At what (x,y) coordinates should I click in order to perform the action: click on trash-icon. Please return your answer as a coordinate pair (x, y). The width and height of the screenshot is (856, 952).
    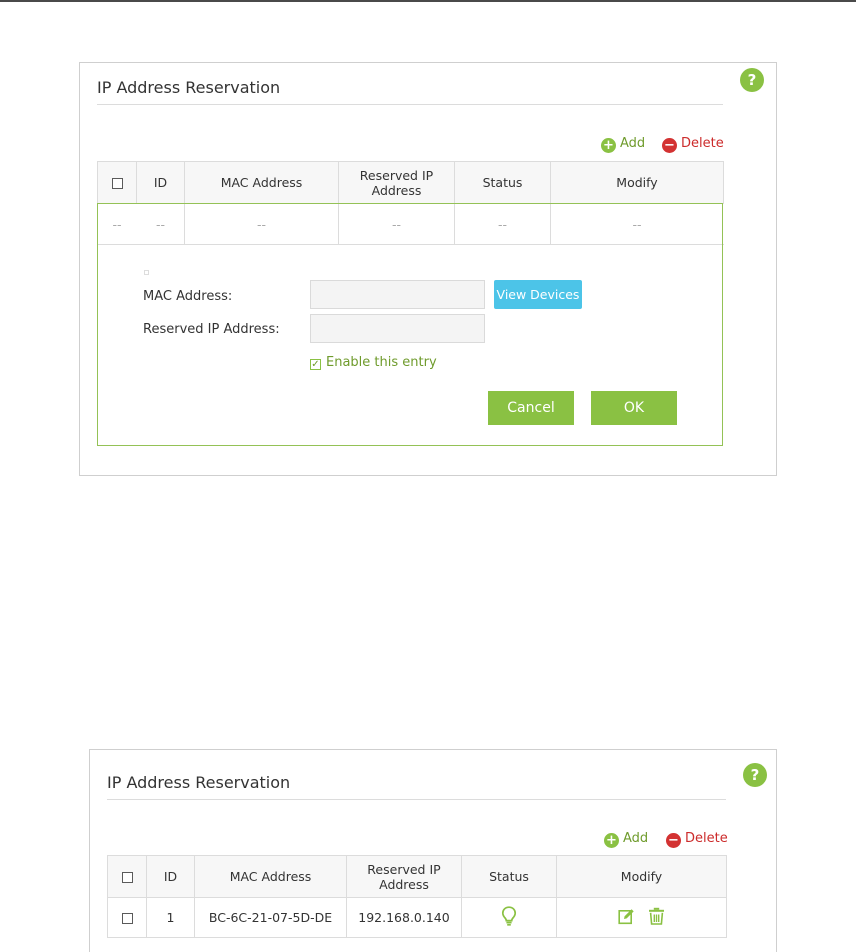
    Looking at the image, I should click on (656, 917).